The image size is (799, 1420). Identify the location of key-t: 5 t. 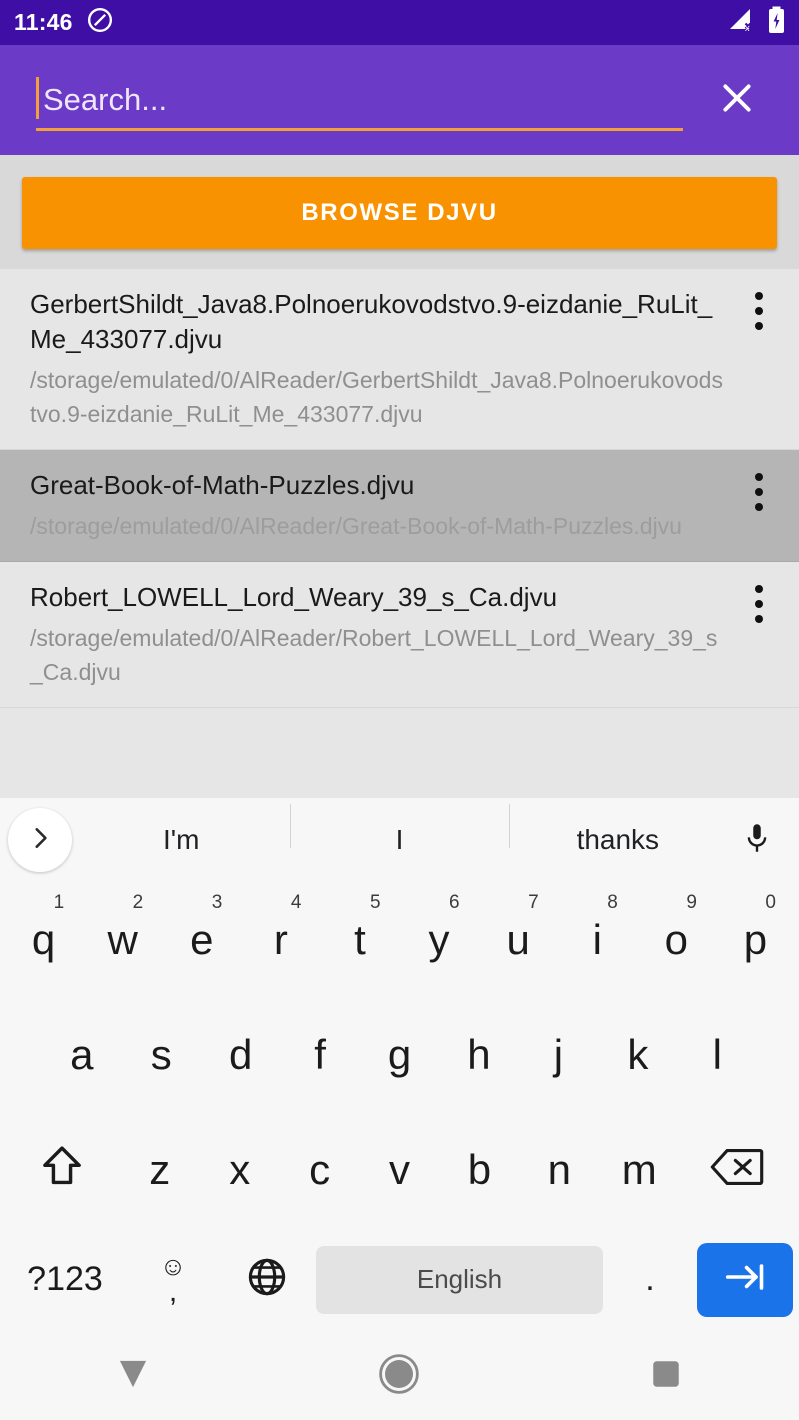
(359, 939).